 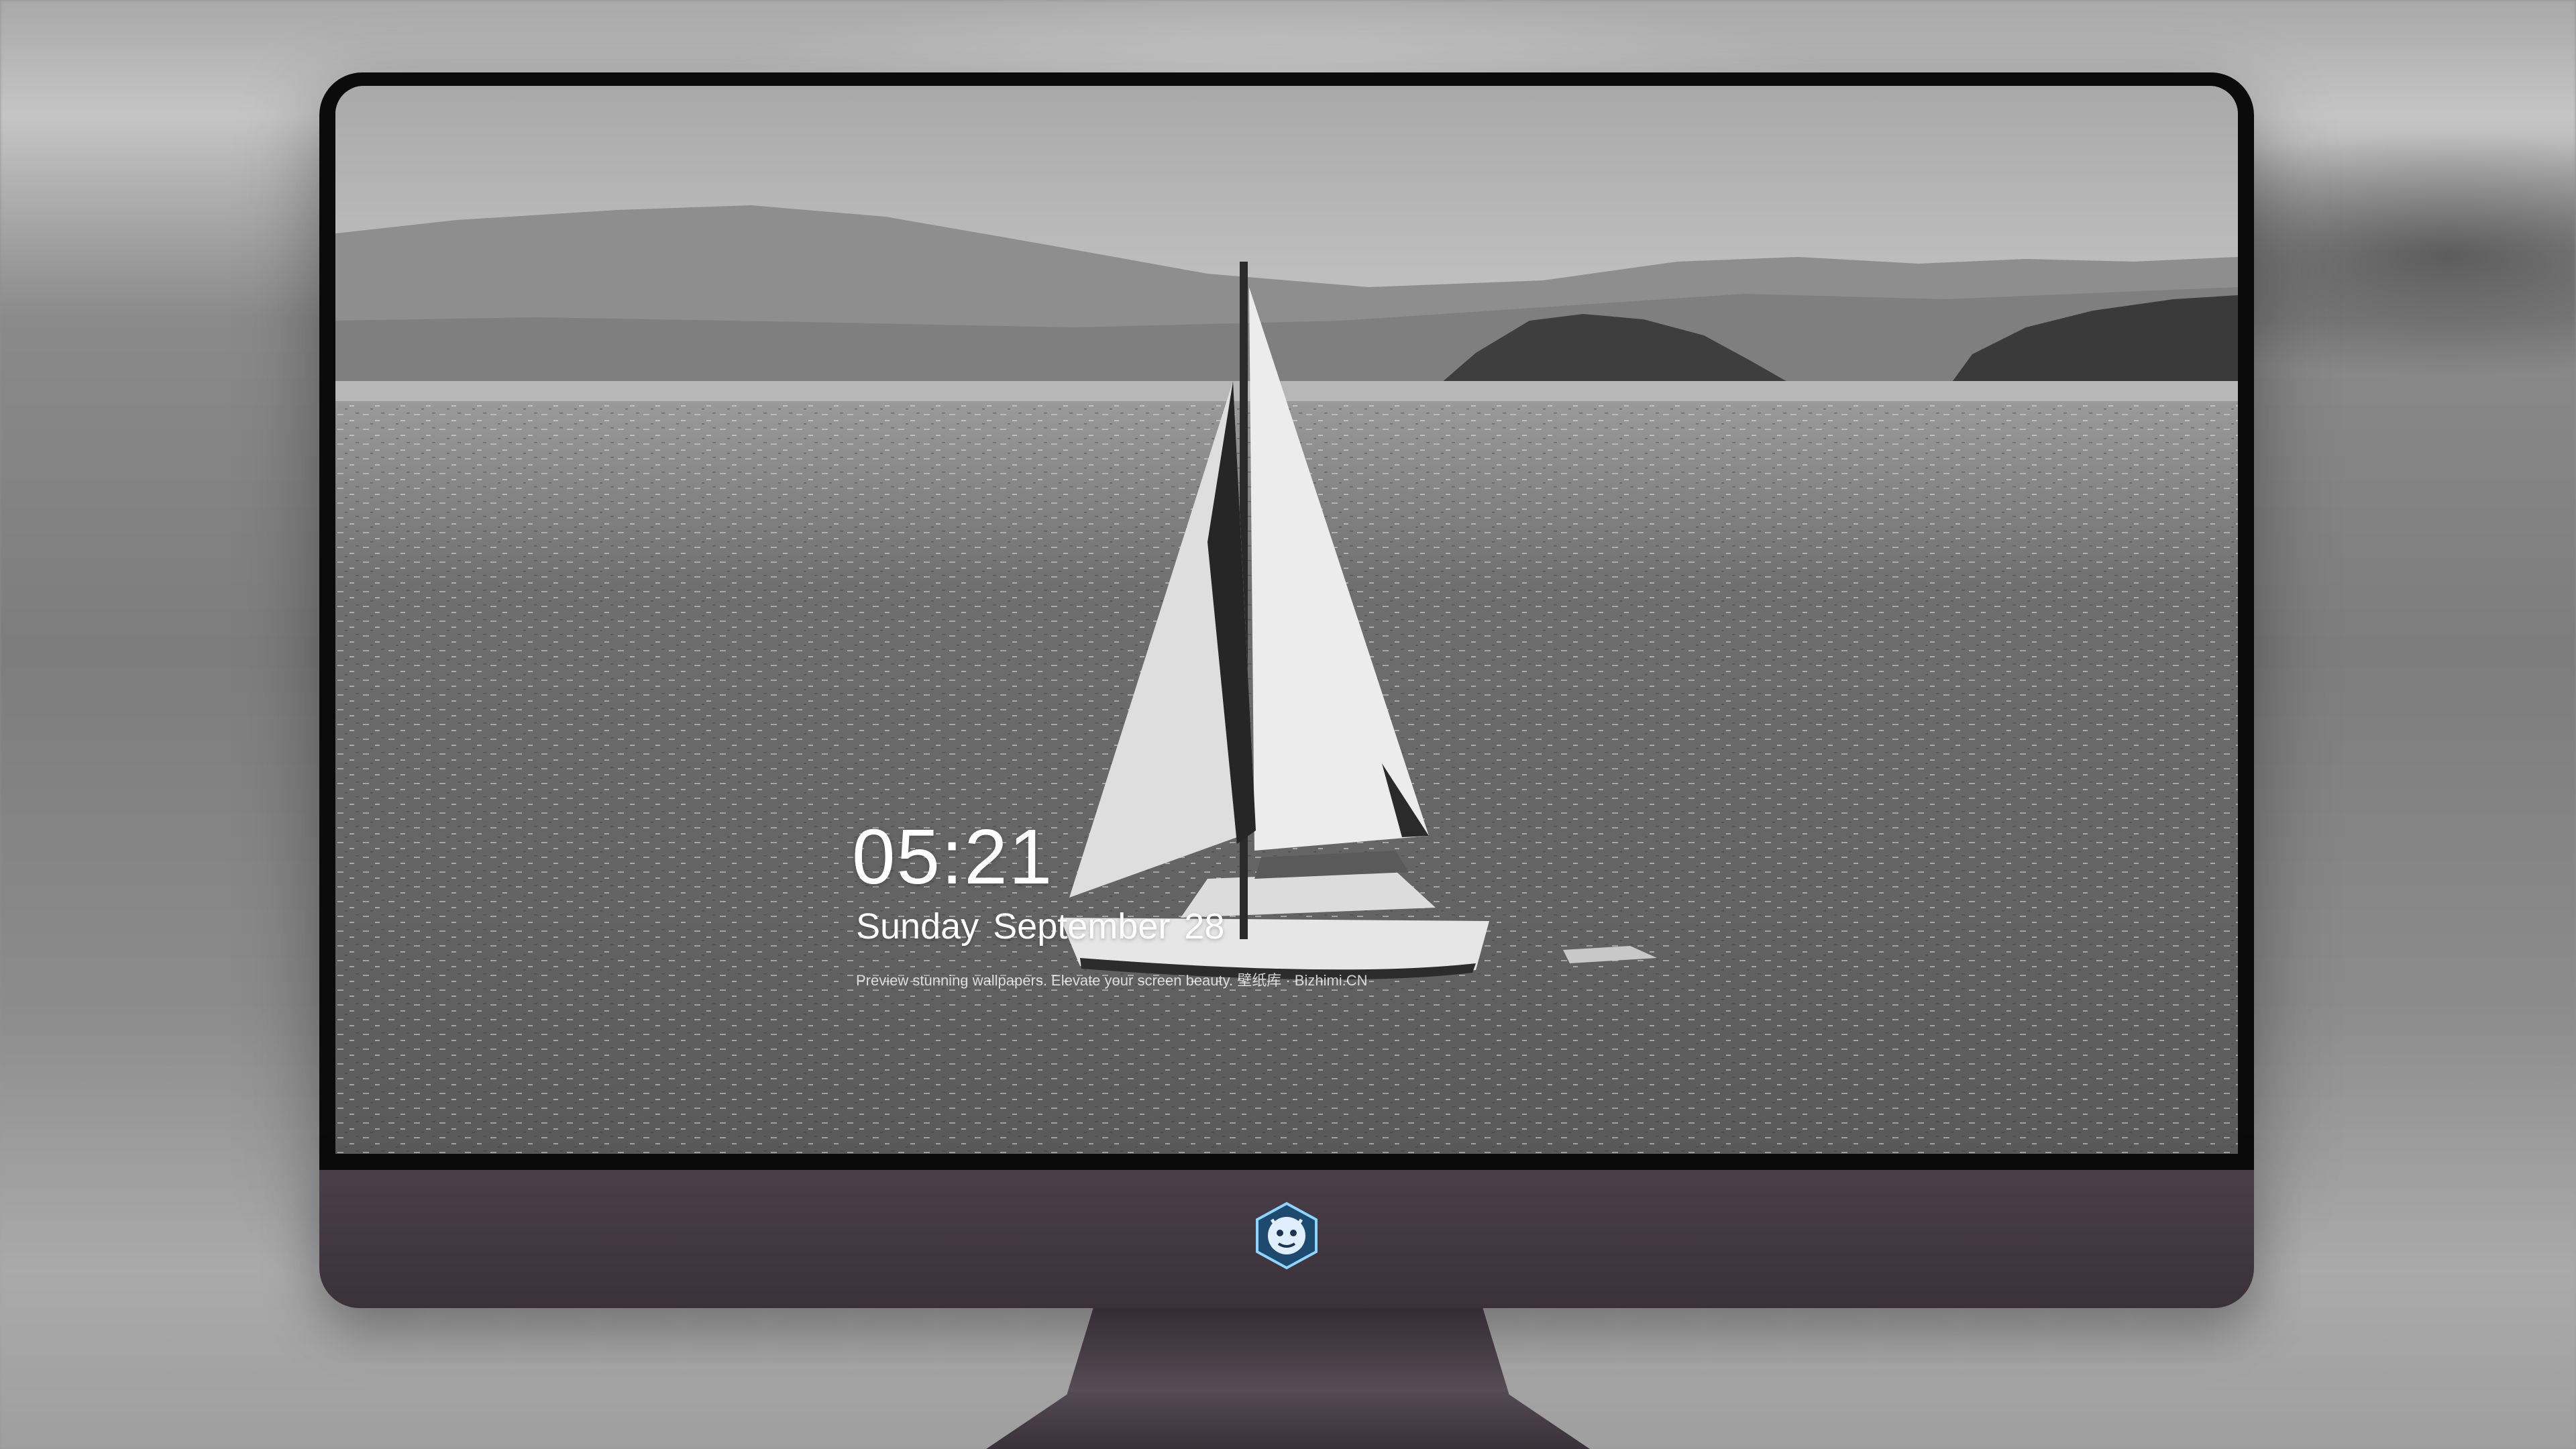 I want to click on lock-date: Sunday September 28, so click(x=1040, y=926).